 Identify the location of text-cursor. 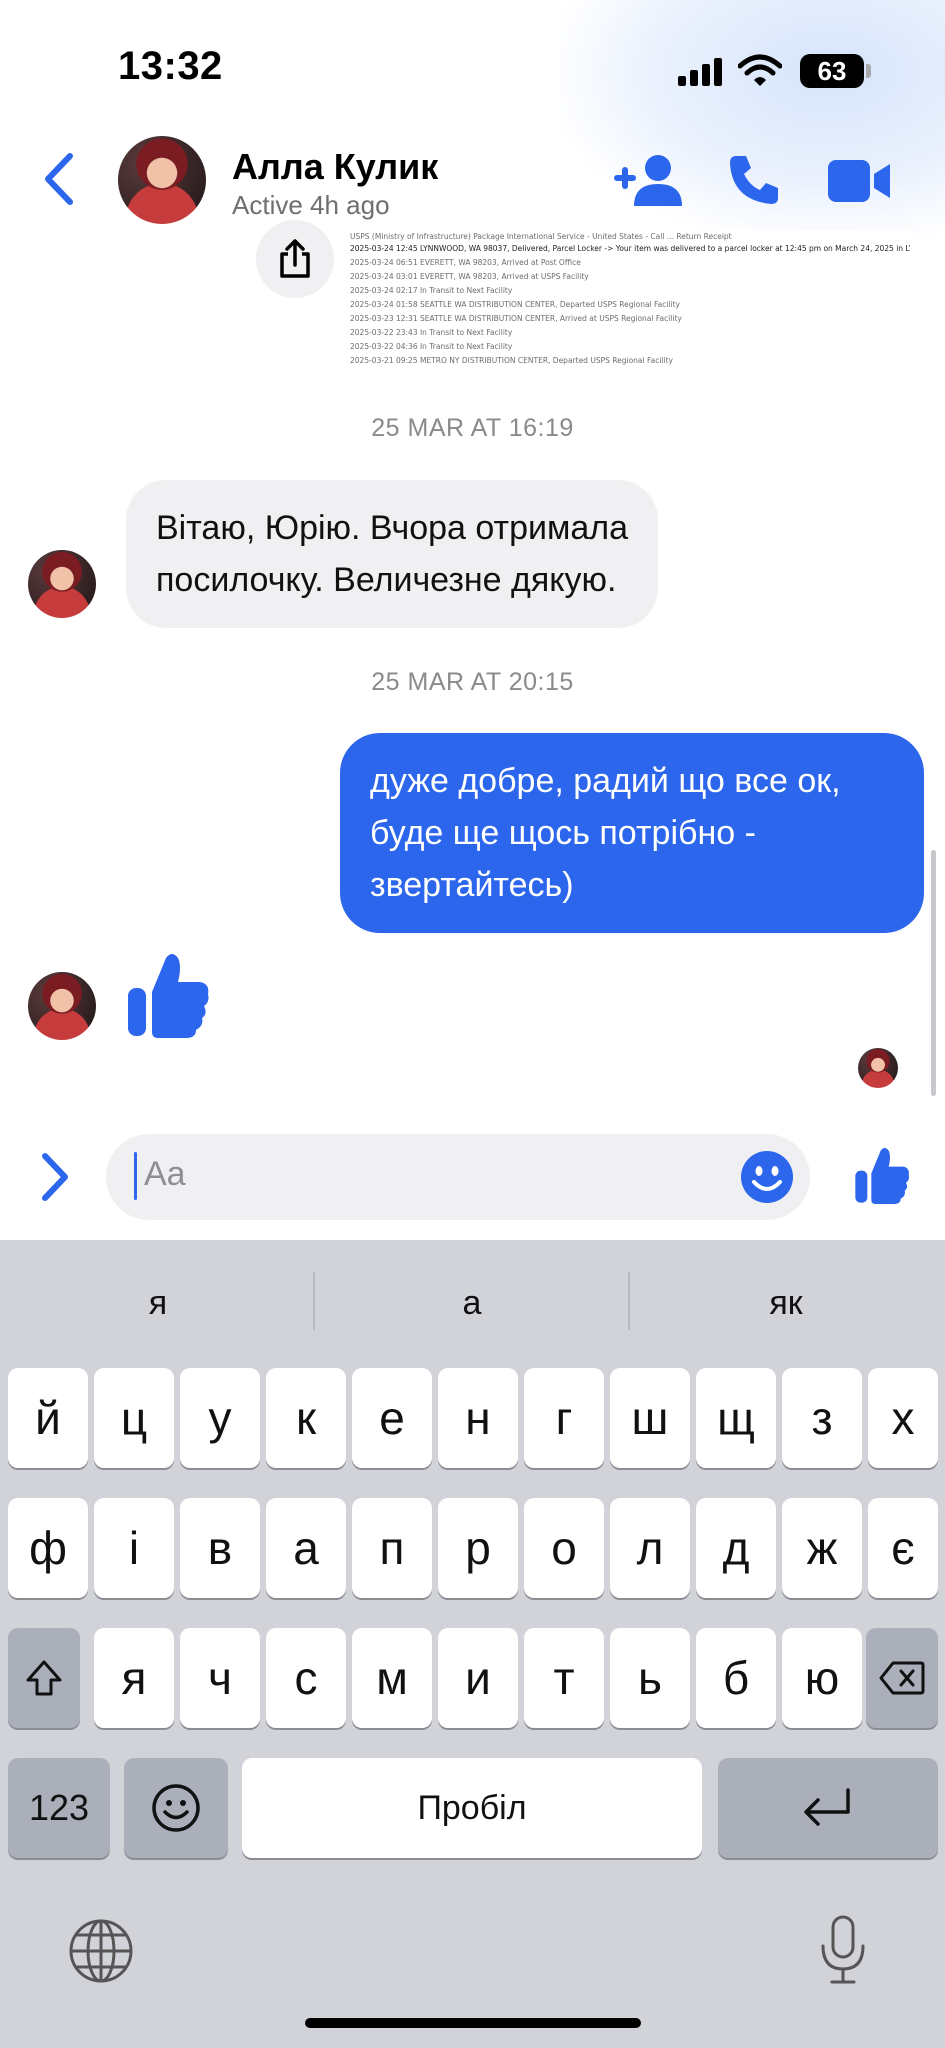
(135, 1176).